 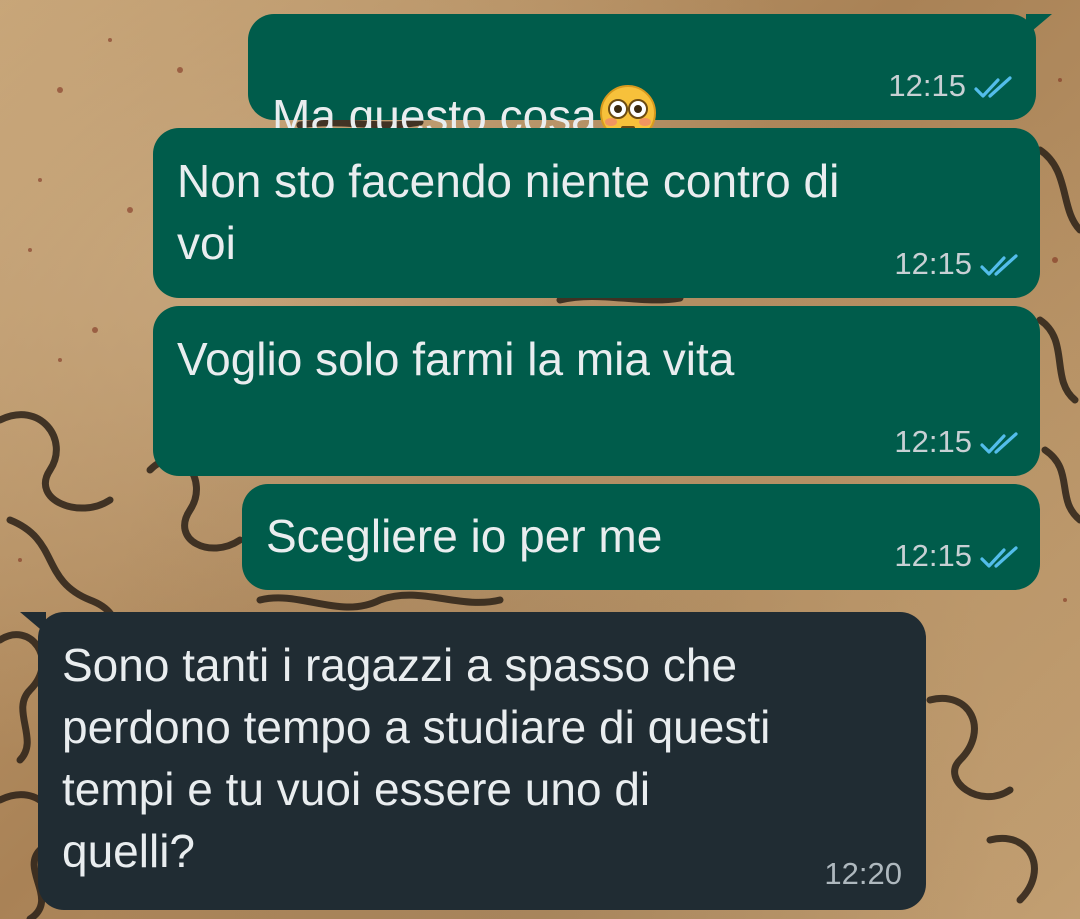 What do you see at coordinates (456, 359) in the screenshot?
I see `message-text: Voglio solo farmi la mia vita` at bounding box center [456, 359].